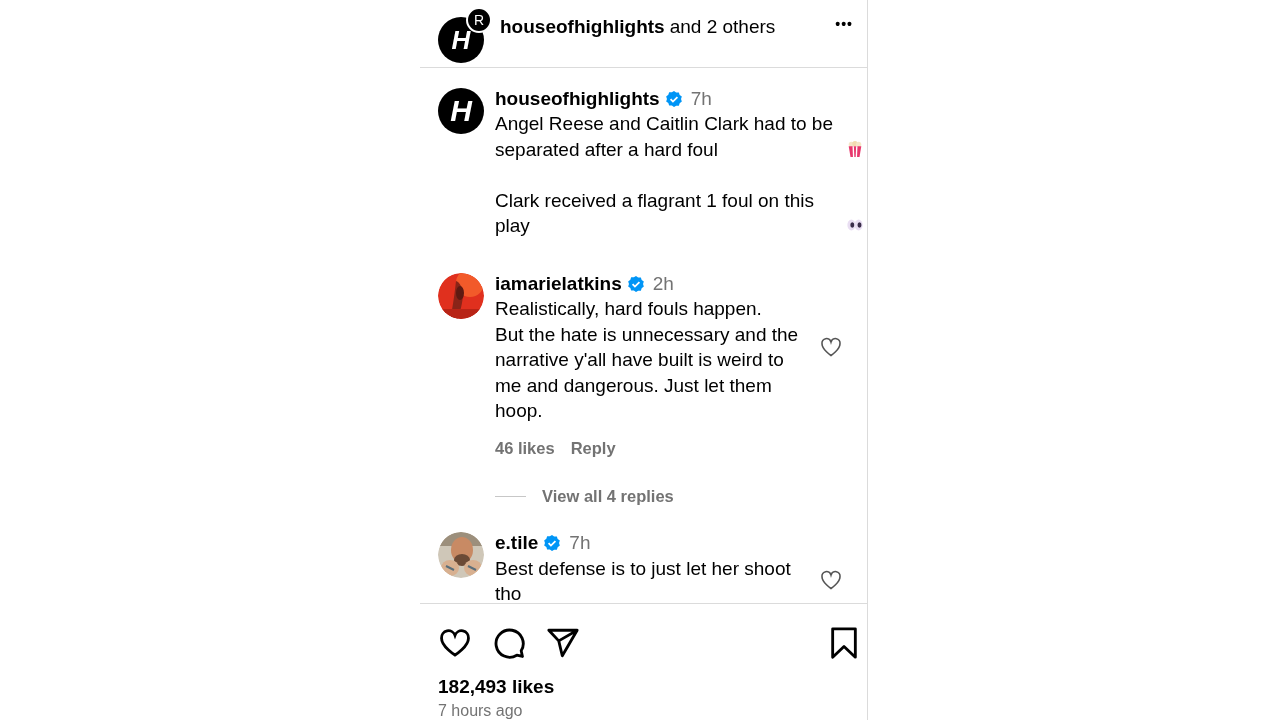 The height and width of the screenshot is (720, 1280). Describe the element at coordinates (480, 710) in the screenshot. I see `post-time: 7 hours ago` at that location.